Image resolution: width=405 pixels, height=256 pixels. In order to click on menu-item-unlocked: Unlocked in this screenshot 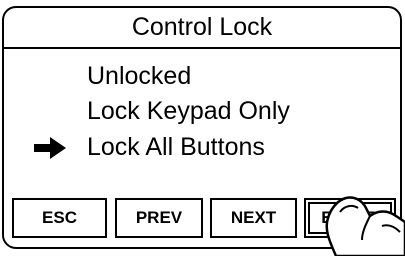, I will do `click(139, 76)`.